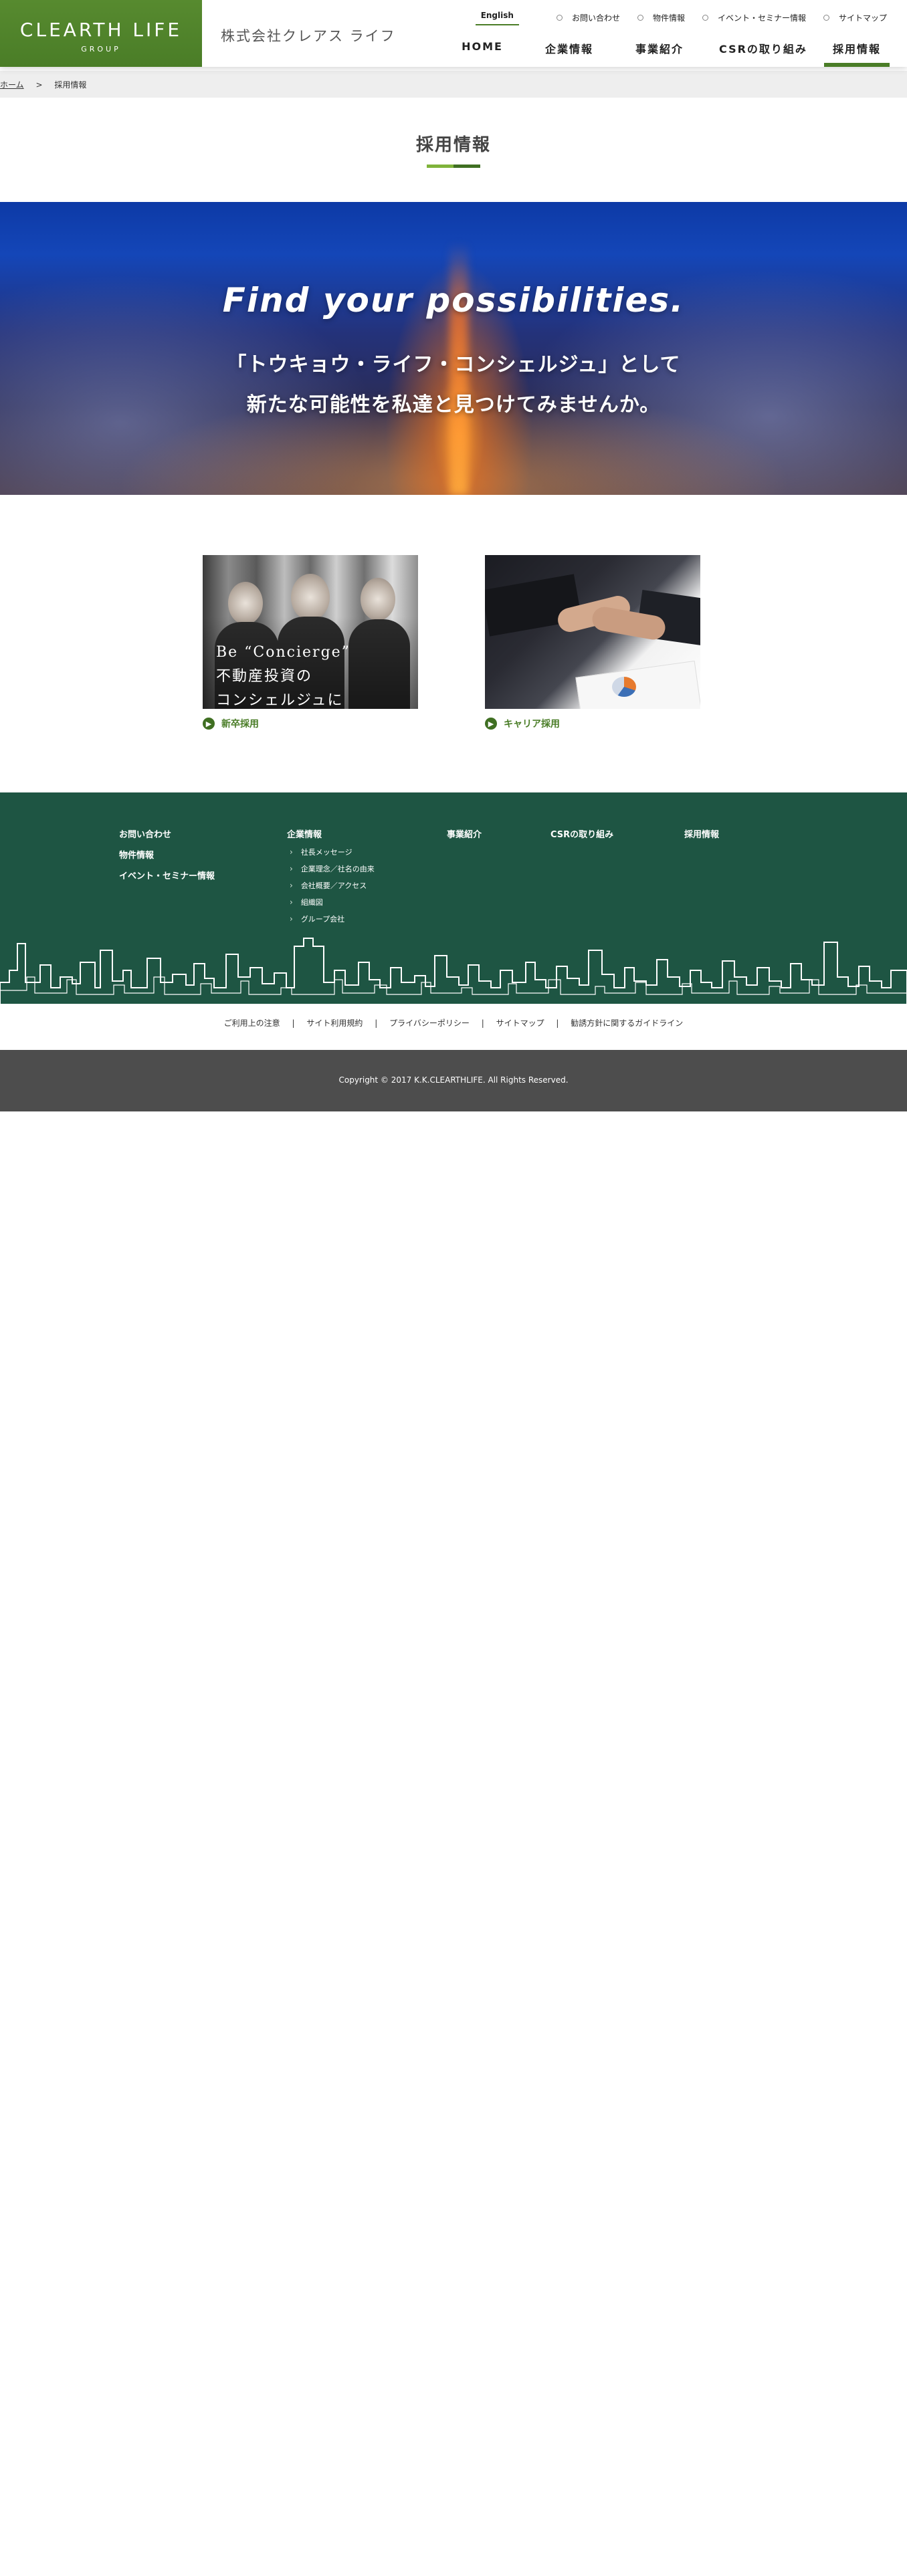 This screenshot has width=907, height=2576. I want to click on footer-sublink: › 企業理念／社名の由来, so click(332, 869).